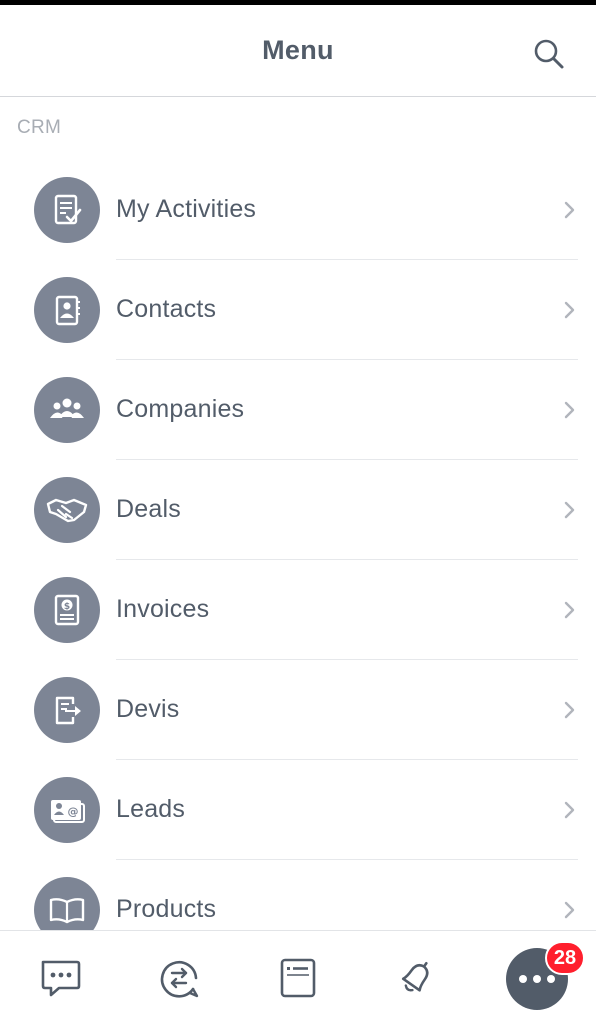 The height and width of the screenshot is (1024, 596). Describe the element at coordinates (298, 210) in the screenshot. I see `menu-item-my-activities: My Activities` at that location.